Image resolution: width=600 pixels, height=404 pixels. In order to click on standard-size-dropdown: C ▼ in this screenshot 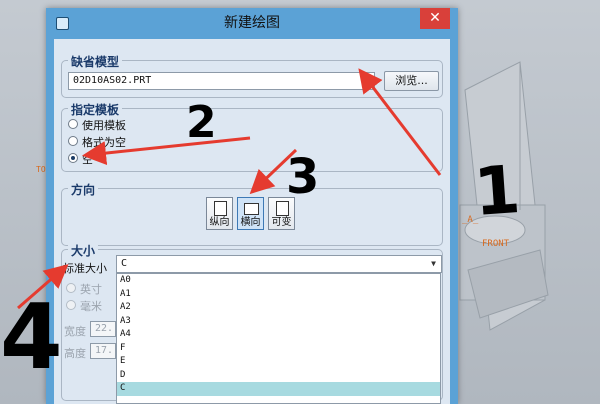, I will do `click(279, 264)`.